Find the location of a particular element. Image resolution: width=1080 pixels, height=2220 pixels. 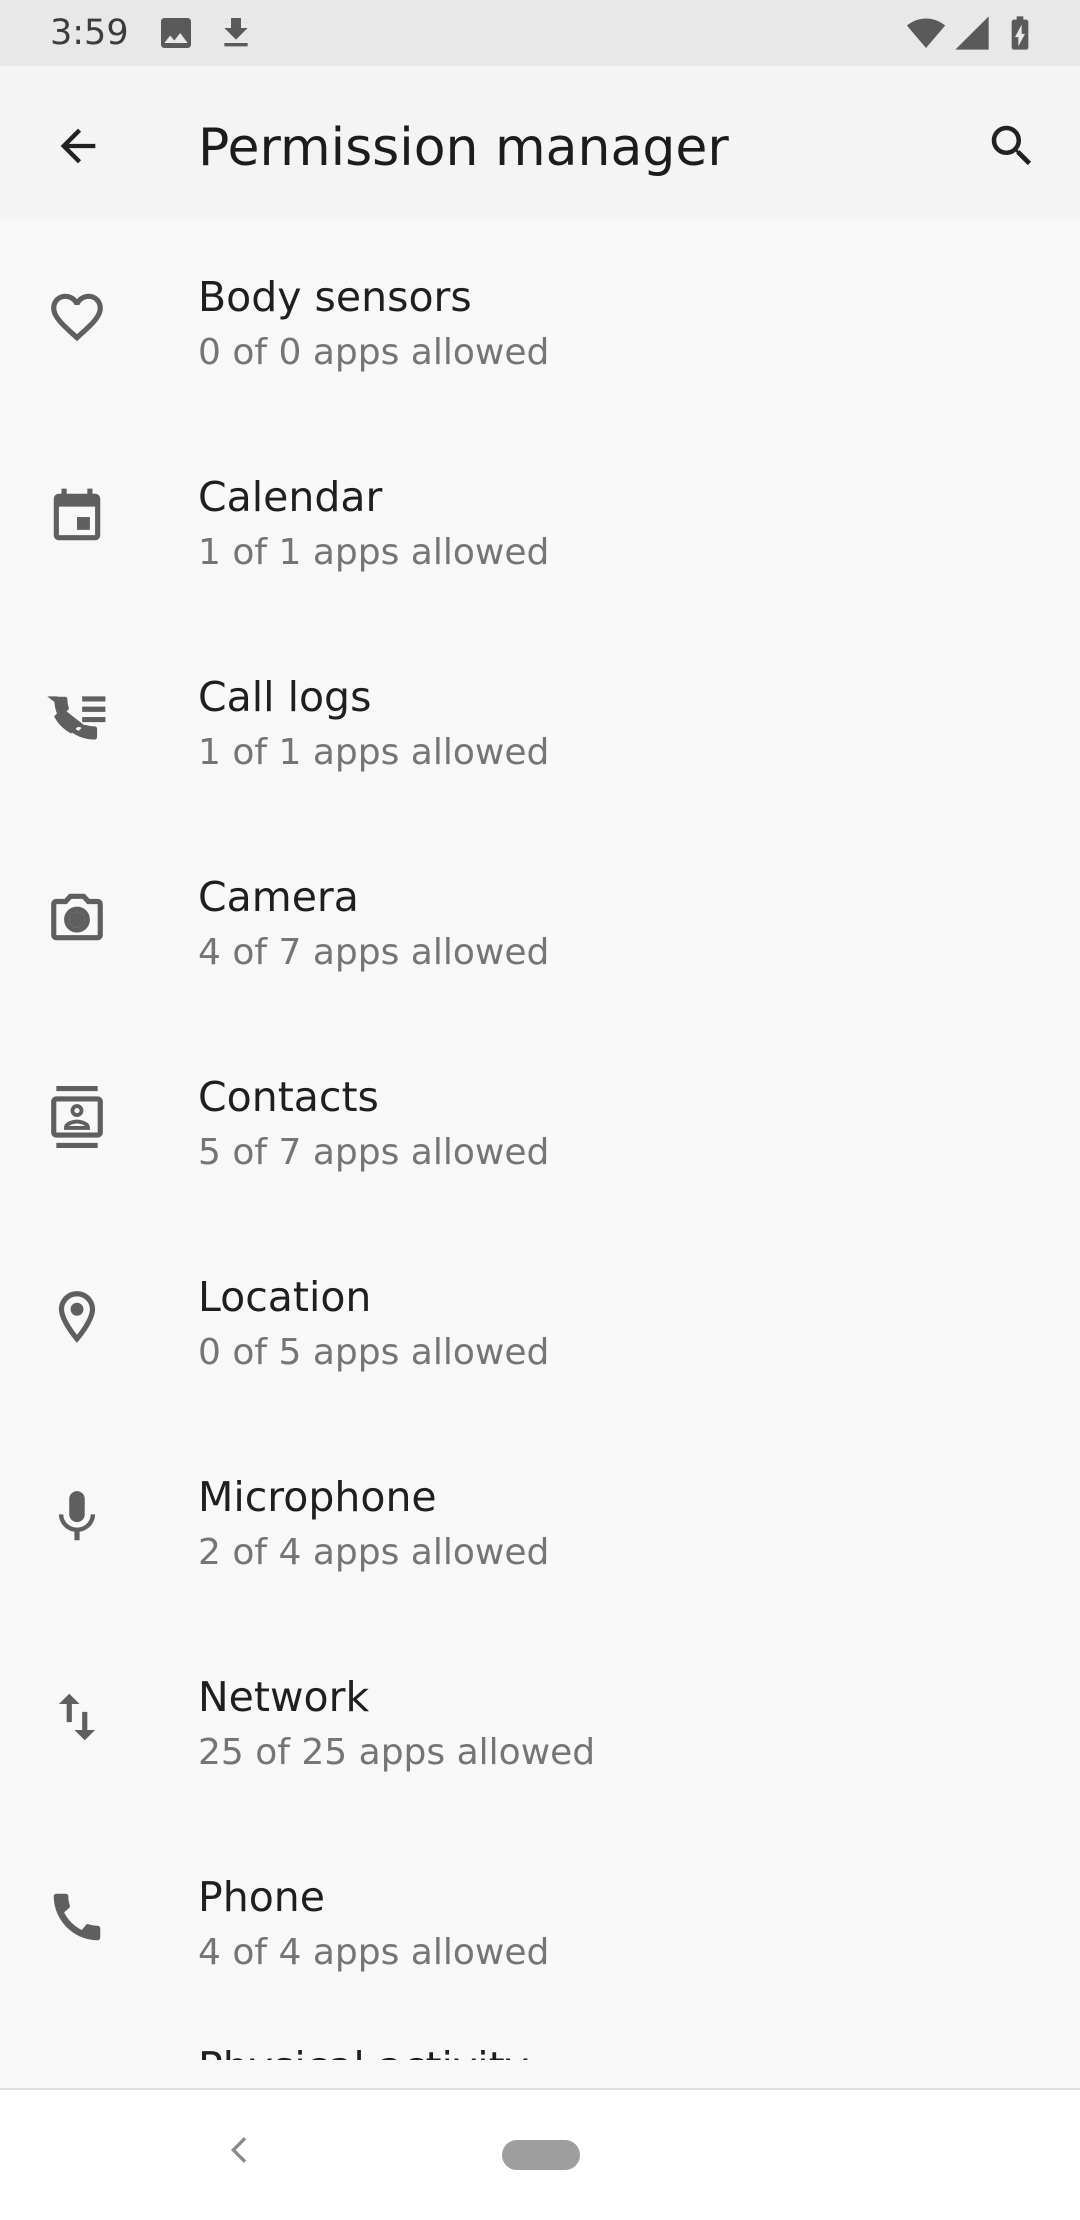

signal-icon is located at coordinates (972, 33).